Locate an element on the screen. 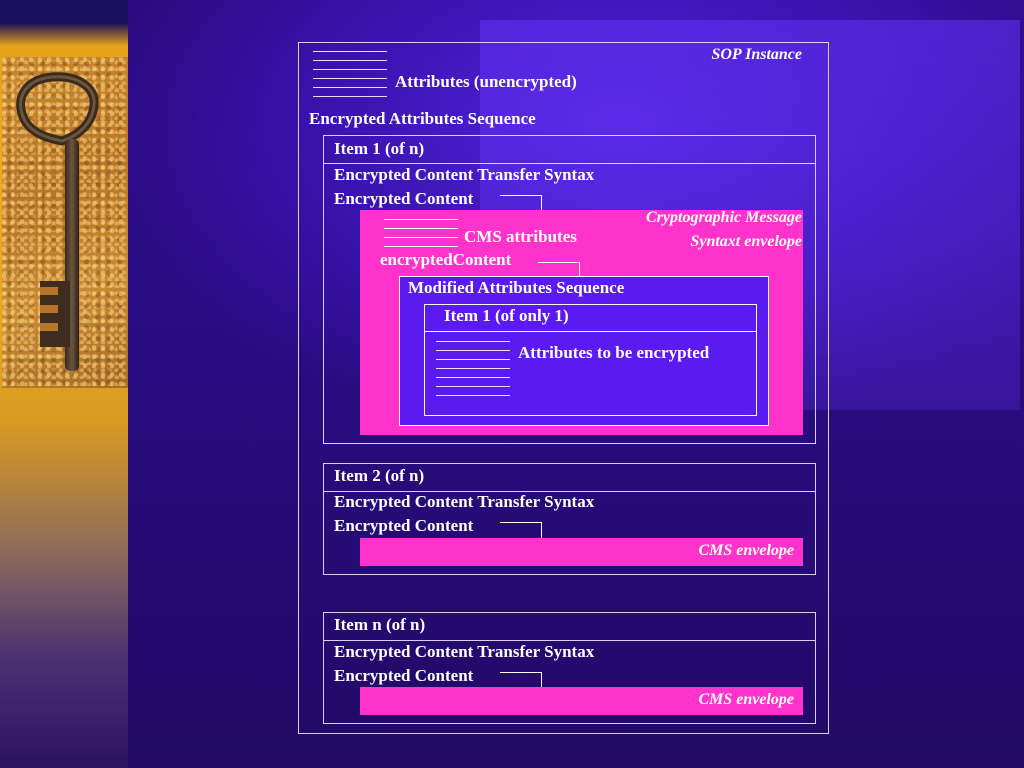 The height and width of the screenshot is (768, 1024). item-1-content-connector is located at coordinates (521, 203).